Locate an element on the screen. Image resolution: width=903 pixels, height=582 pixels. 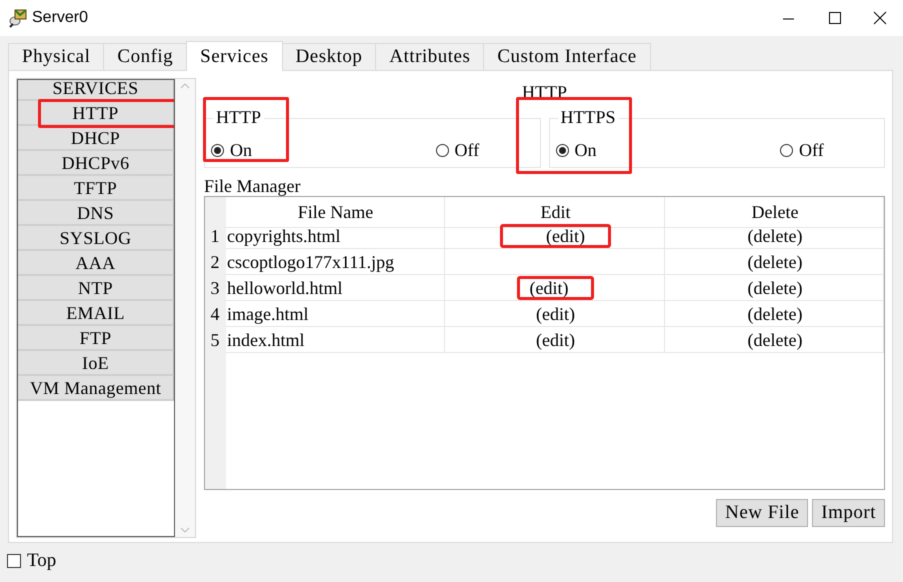
service-item: DHCPv6 is located at coordinates (96, 163).